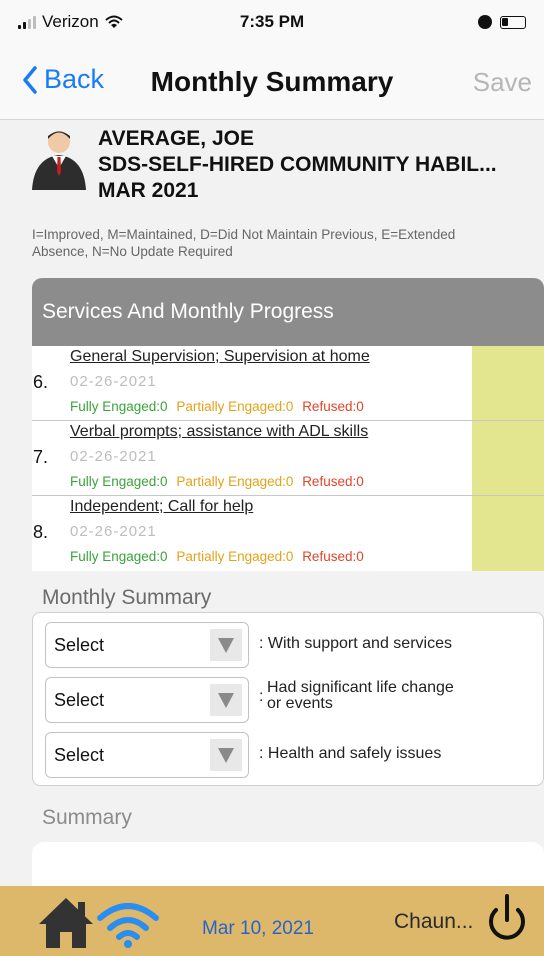  What do you see at coordinates (272, 22) in the screenshot?
I see `status-bar: Verizon 7:35 PM` at bounding box center [272, 22].